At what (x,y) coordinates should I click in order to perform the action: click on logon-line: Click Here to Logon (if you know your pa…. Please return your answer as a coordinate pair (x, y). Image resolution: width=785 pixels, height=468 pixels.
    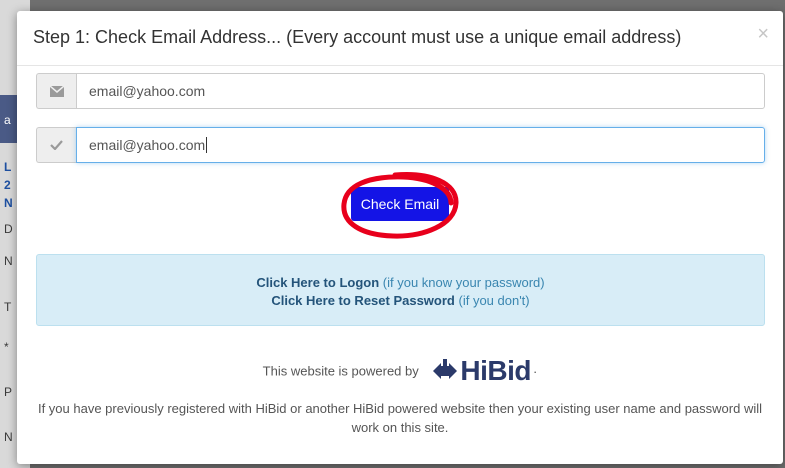
    Looking at the image, I should click on (400, 282).